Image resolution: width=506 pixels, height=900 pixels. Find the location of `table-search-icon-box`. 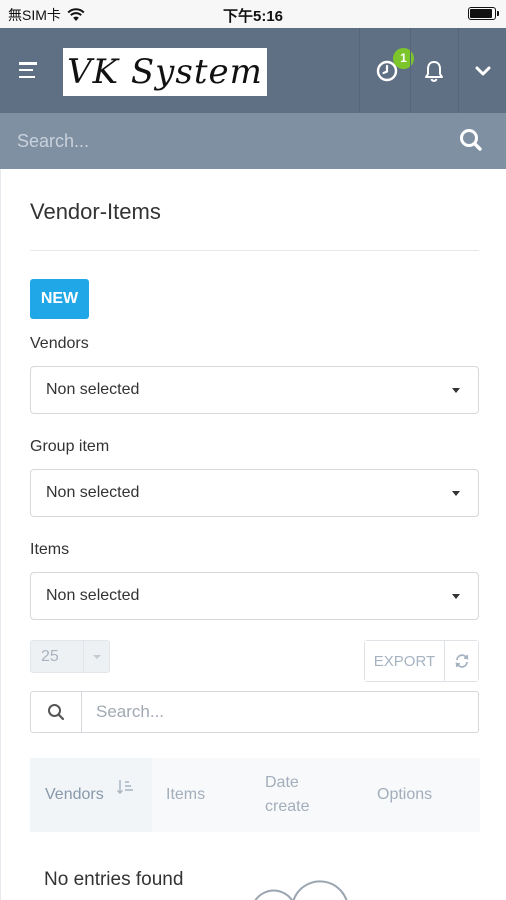

table-search-icon-box is located at coordinates (56, 712).